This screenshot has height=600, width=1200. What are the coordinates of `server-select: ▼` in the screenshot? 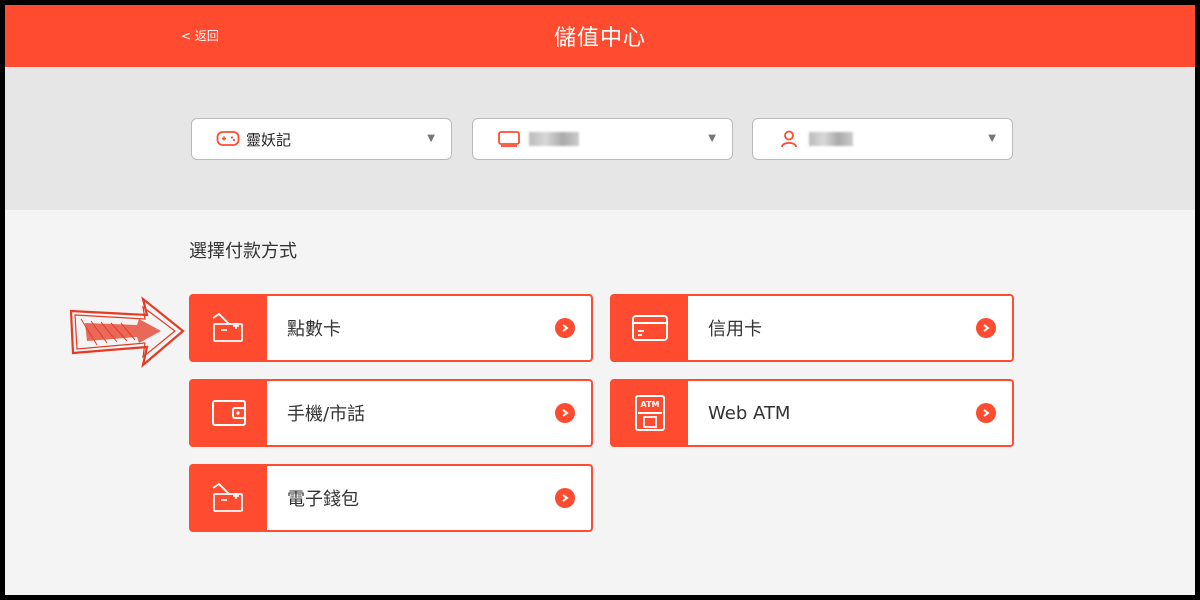 It's located at (602, 139).